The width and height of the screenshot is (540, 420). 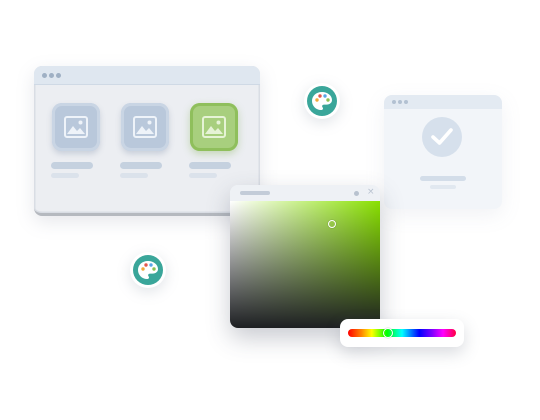 I want to click on success-check-badge, so click(x=442, y=137).